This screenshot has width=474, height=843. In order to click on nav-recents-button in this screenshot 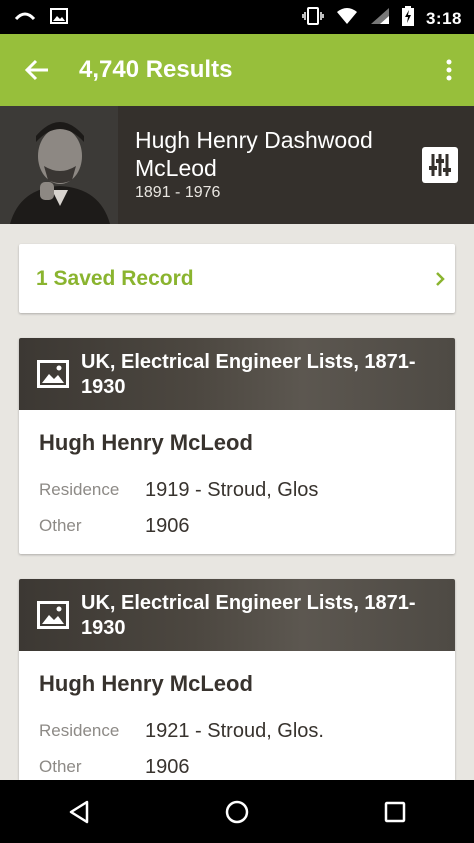, I will do `click(395, 811)`.